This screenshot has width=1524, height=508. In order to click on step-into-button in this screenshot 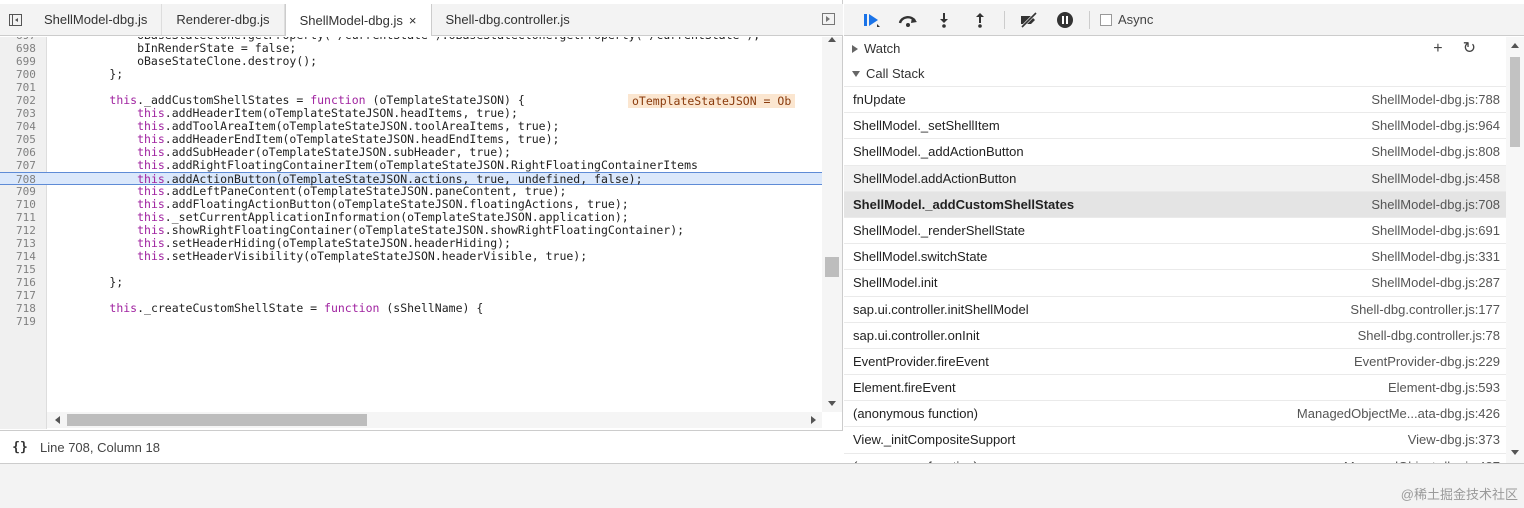, I will do `click(944, 20)`.